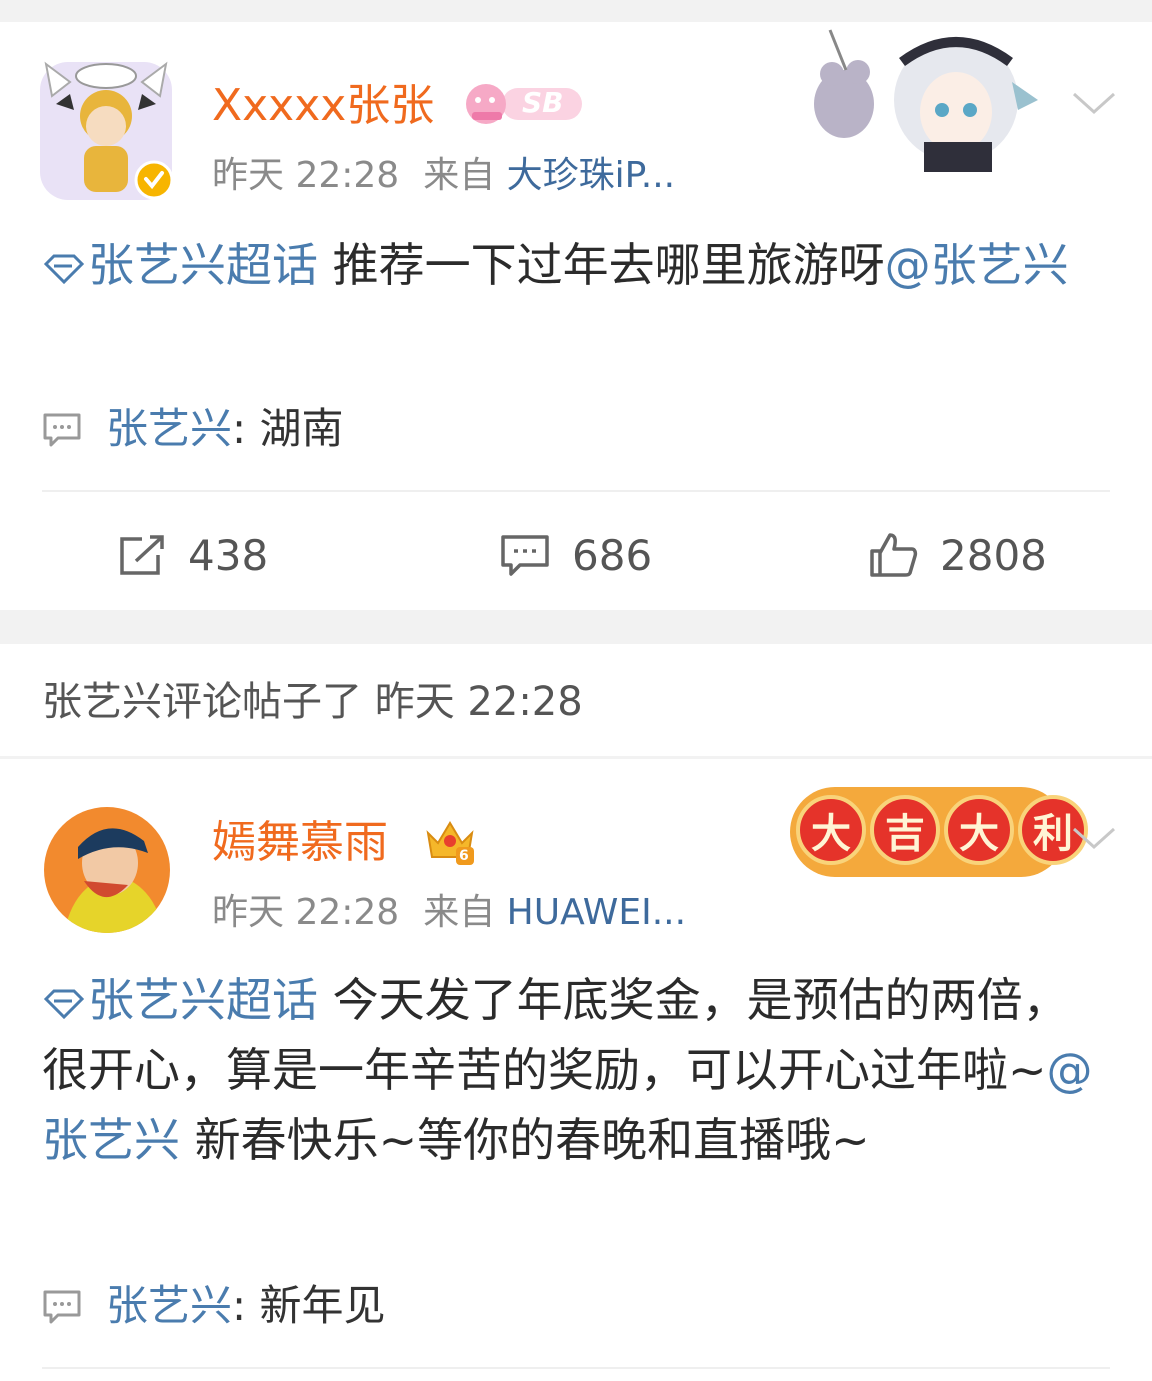 Image resolution: width=1152 pixels, height=1381 pixels. Describe the element at coordinates (246, 1306) in the screenshot. I see `hot-comment: 张艺兴: 新年见` at that location.